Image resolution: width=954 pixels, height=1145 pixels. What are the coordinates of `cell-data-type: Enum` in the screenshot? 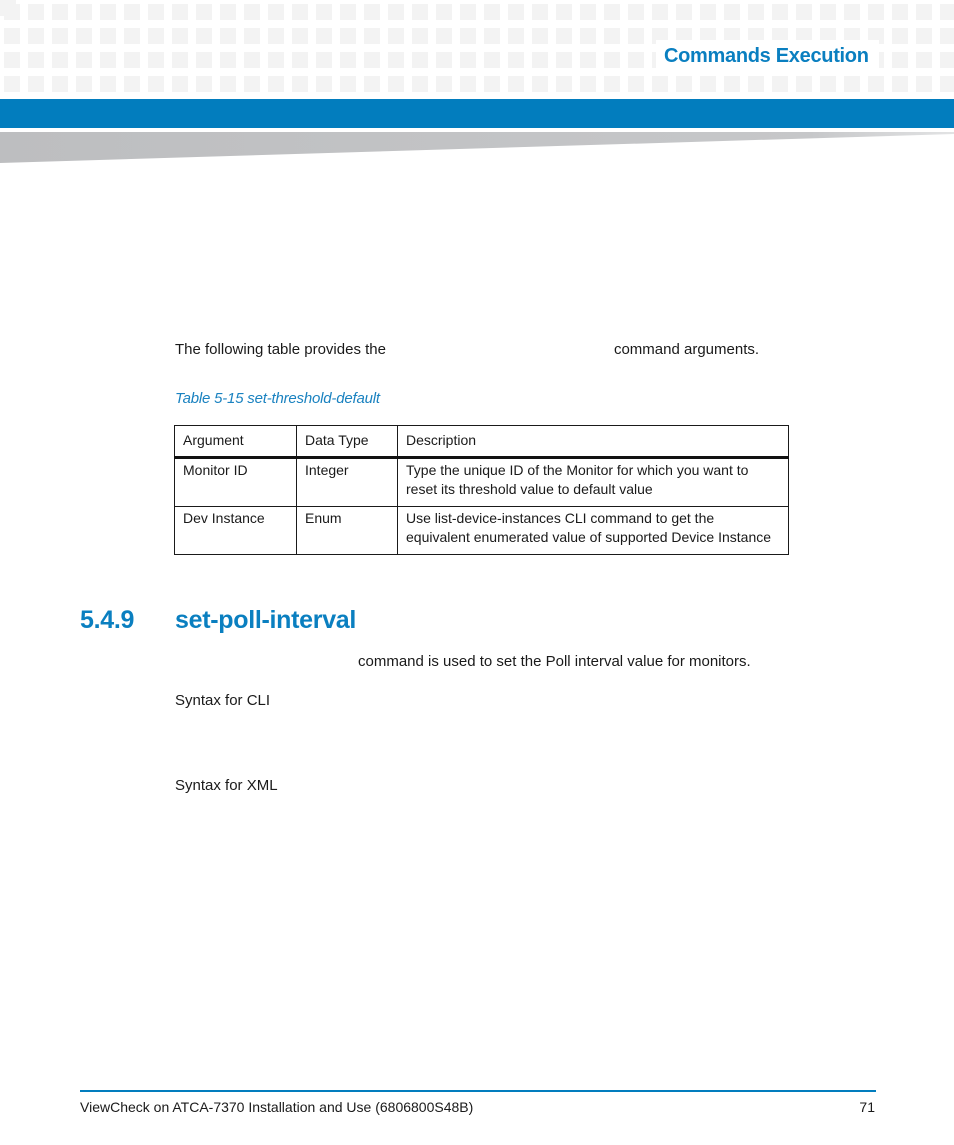 It's located at (347, 530).